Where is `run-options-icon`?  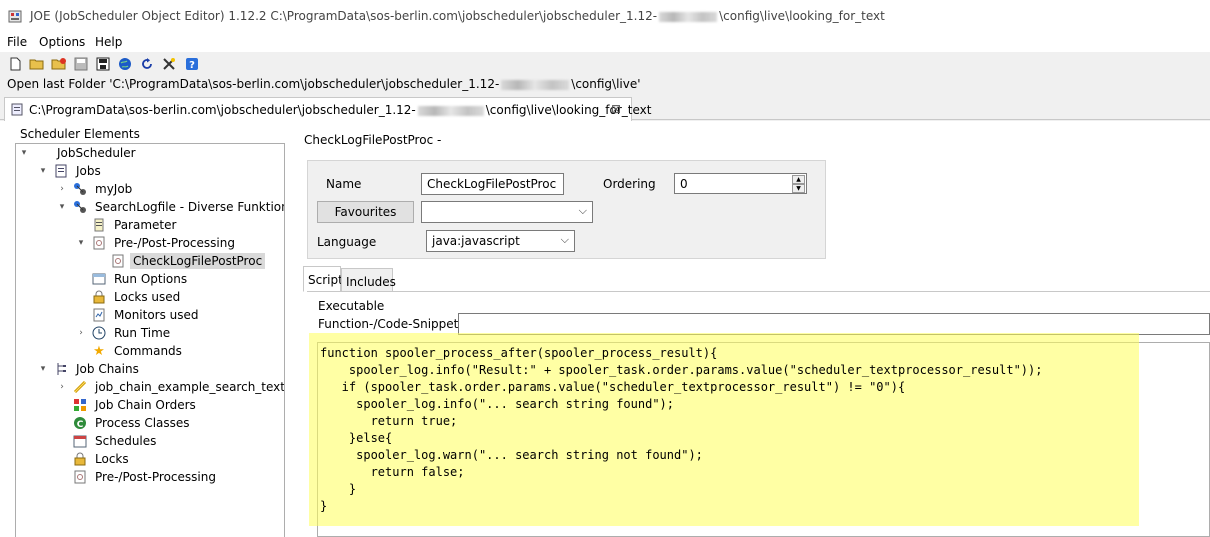 run-options-icon is located at coordinates (99, 279).